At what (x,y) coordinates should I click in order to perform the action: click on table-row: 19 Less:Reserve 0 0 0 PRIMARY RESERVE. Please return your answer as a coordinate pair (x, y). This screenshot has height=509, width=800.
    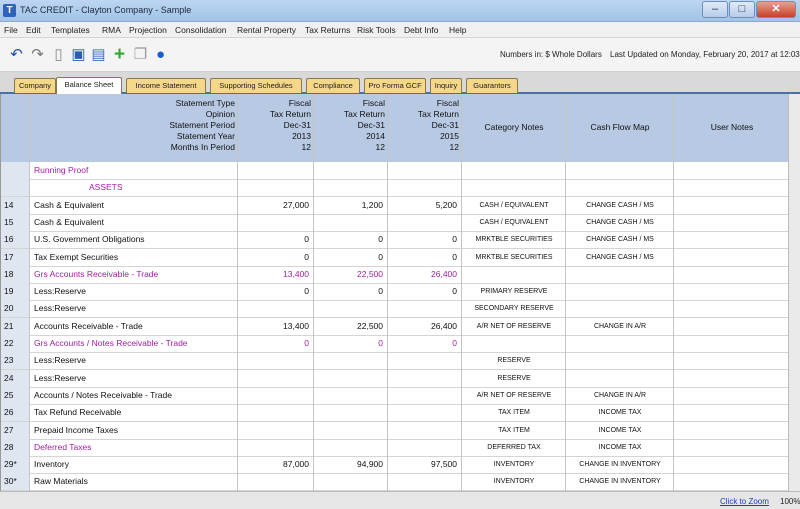
    Looking at the image, I should click on (399, 292).